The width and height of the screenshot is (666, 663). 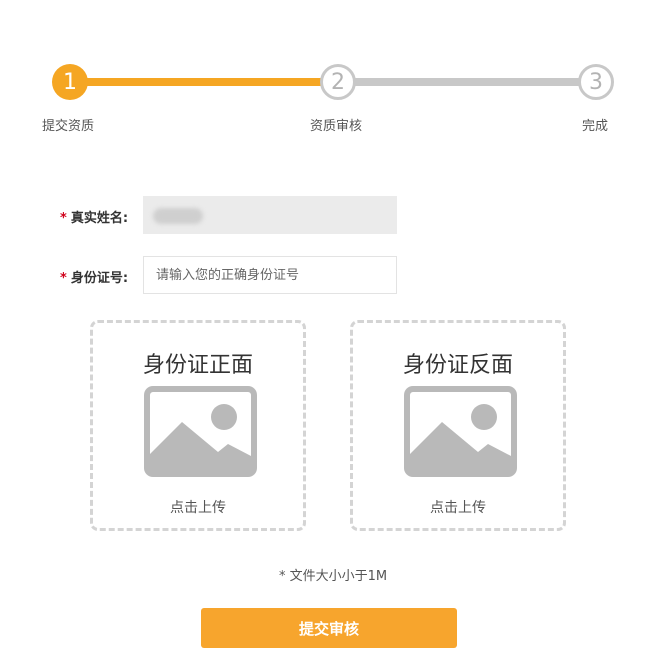 What do you see at coordinates (68, 126) in the screenshot?
I see `step-1-label: 提交资质` at bounding box center [68, 126].